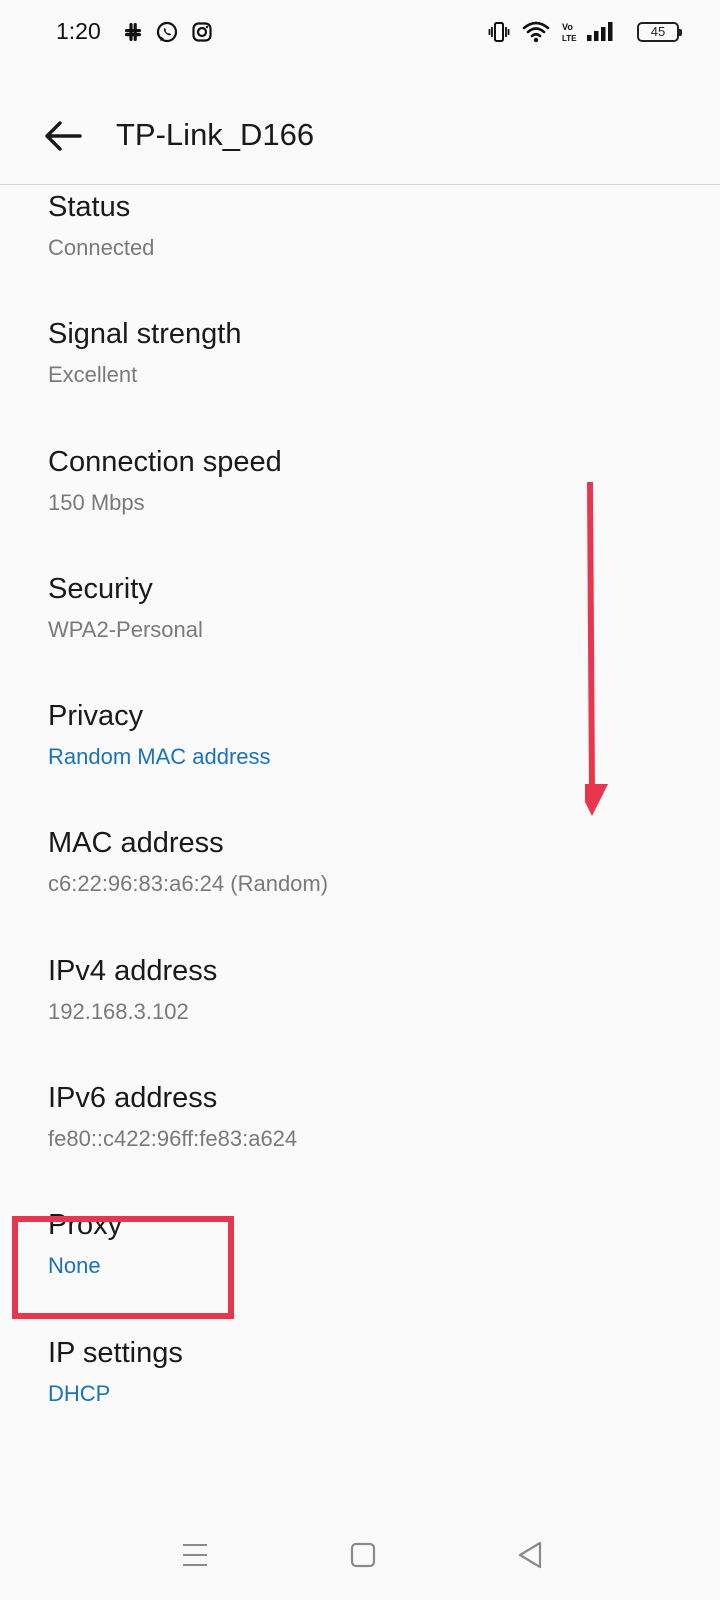 The height and width of the screenshot is (1600, 720). I want to click on vibrate-icon, so click(499, 32).